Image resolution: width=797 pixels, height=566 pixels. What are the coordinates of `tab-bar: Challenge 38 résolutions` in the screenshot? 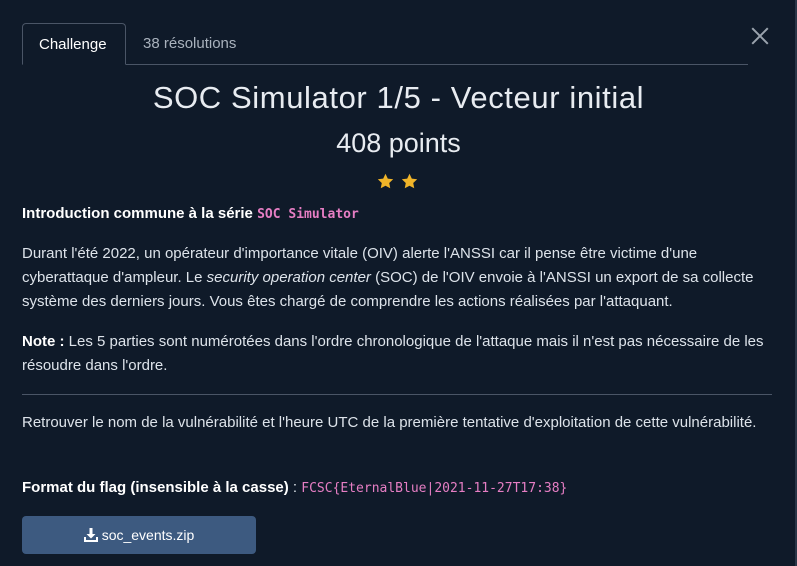 It's located at (385, 44).